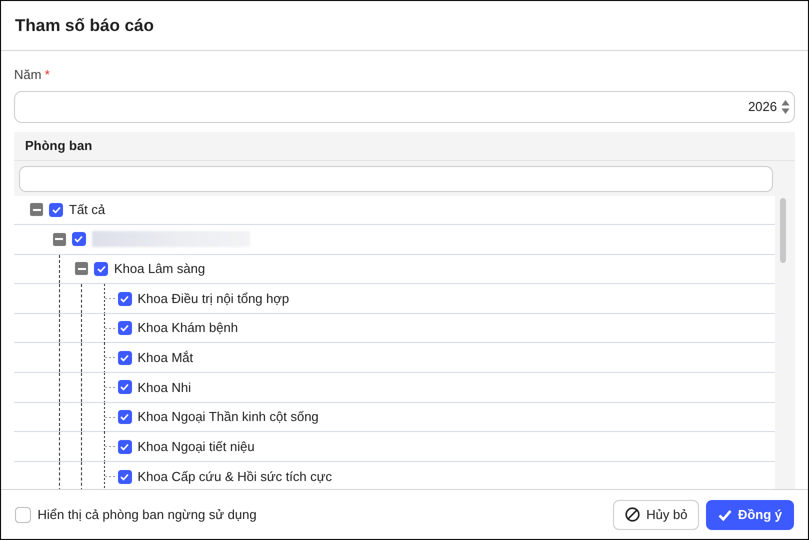  What do you see at coordinates (84, 25) in the screenshot?
I see `dialog-title: Tham số báo cáo` at bounding box center [84, 25].